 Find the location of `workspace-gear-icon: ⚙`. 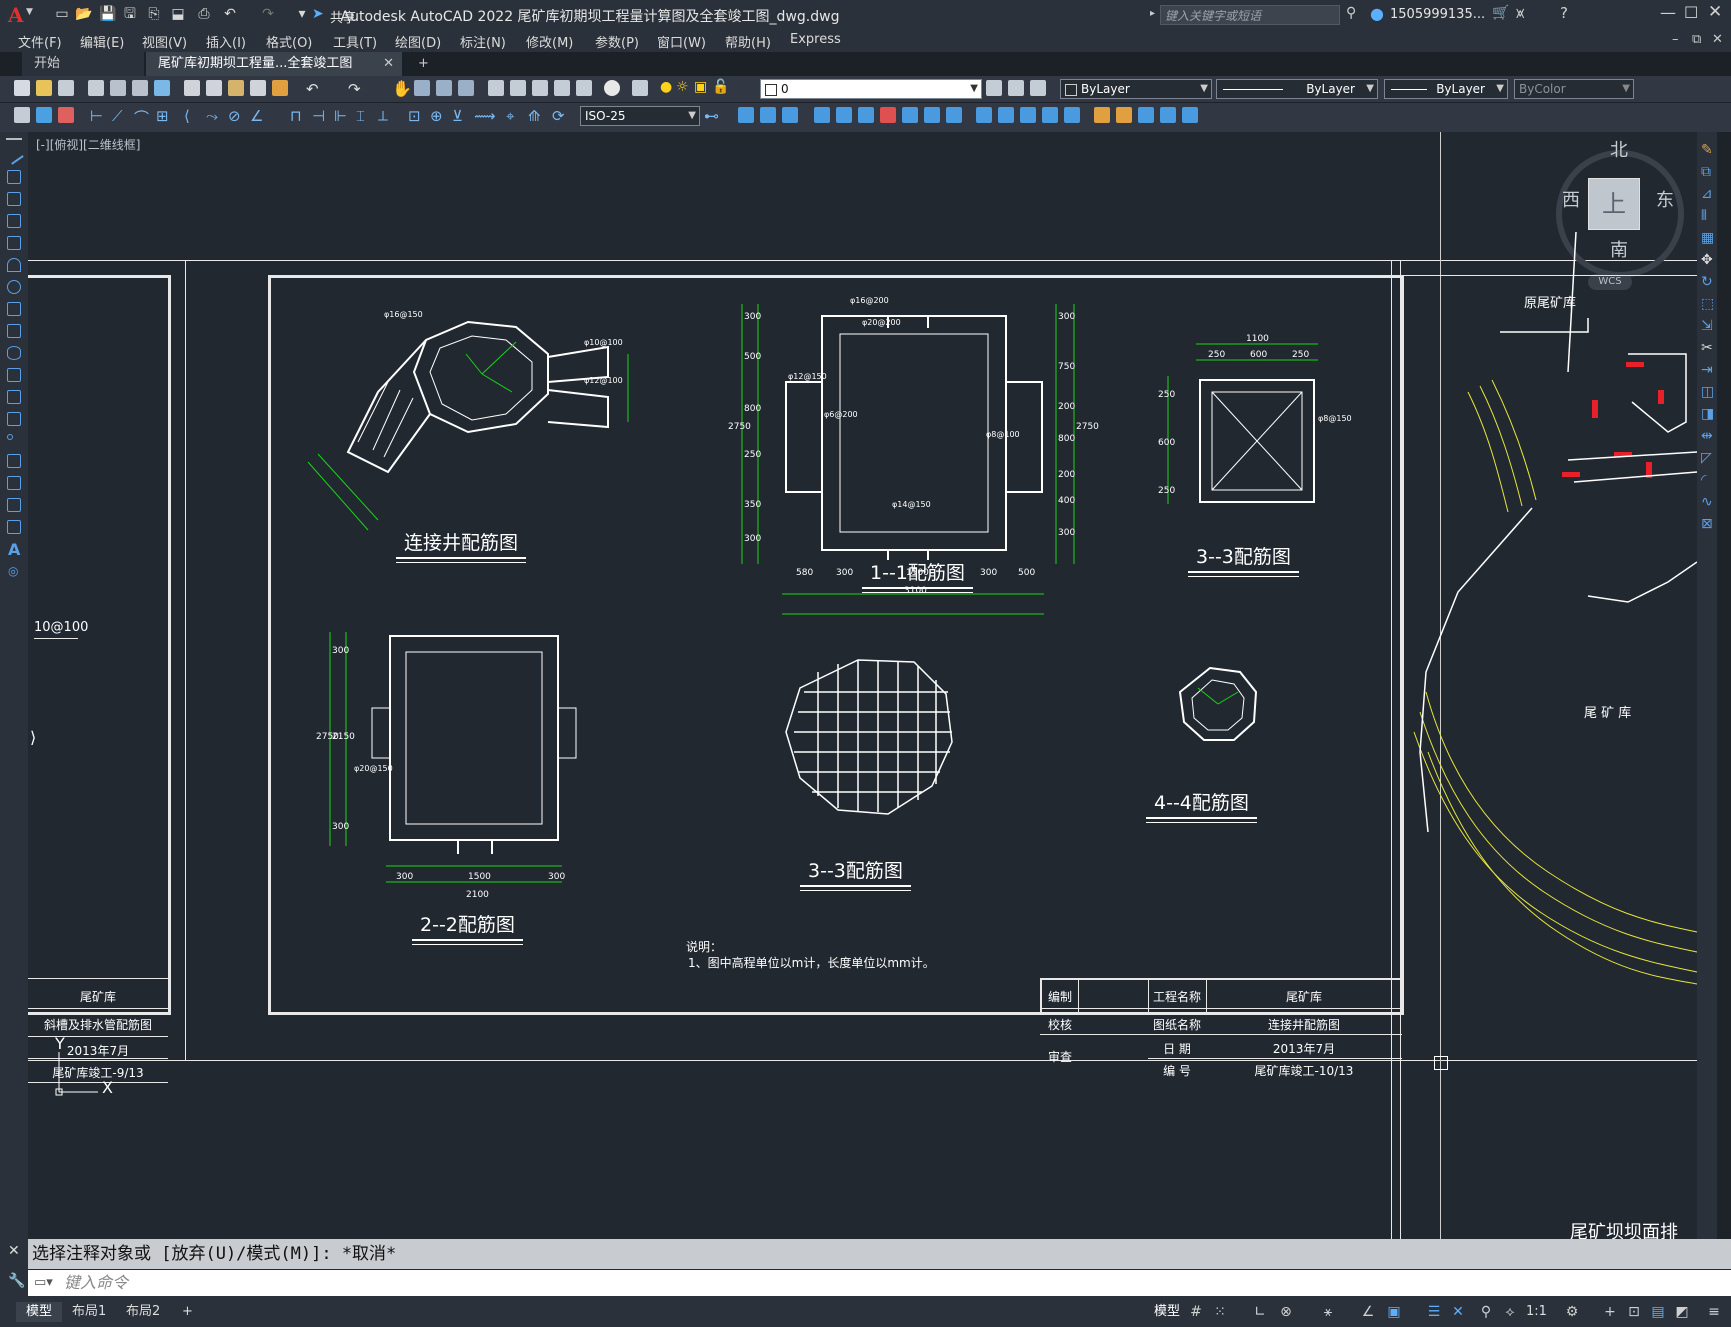

workspace-gear-icon: ⚙ is located at coordinates (1572, 1312).